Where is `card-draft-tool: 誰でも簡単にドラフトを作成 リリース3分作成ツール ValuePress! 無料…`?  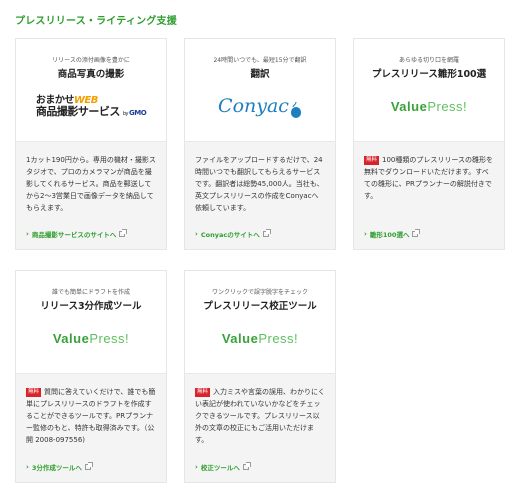 card-draft-tool: 誰でも簡単にドラフトを作成 リリース3分作成ツール ValuePress! 無料… is located at coordinates (91, 376).